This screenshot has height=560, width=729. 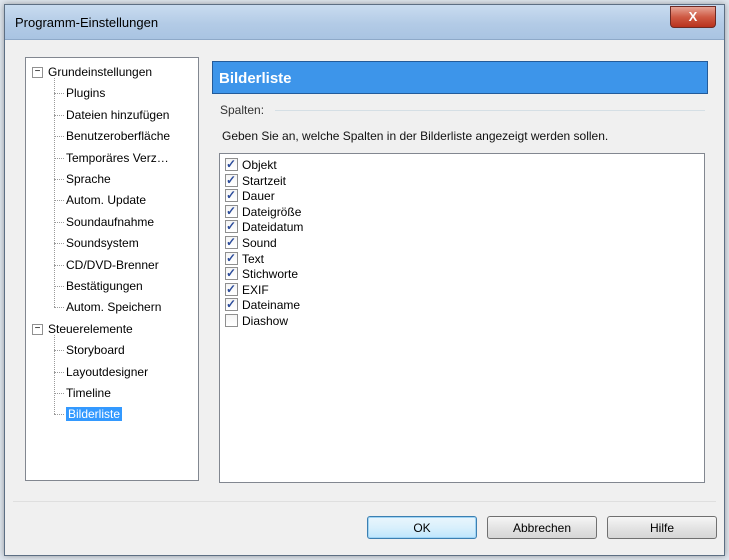 I want to click on tree-item: Bestätigungen, so click(x=104, y=286).